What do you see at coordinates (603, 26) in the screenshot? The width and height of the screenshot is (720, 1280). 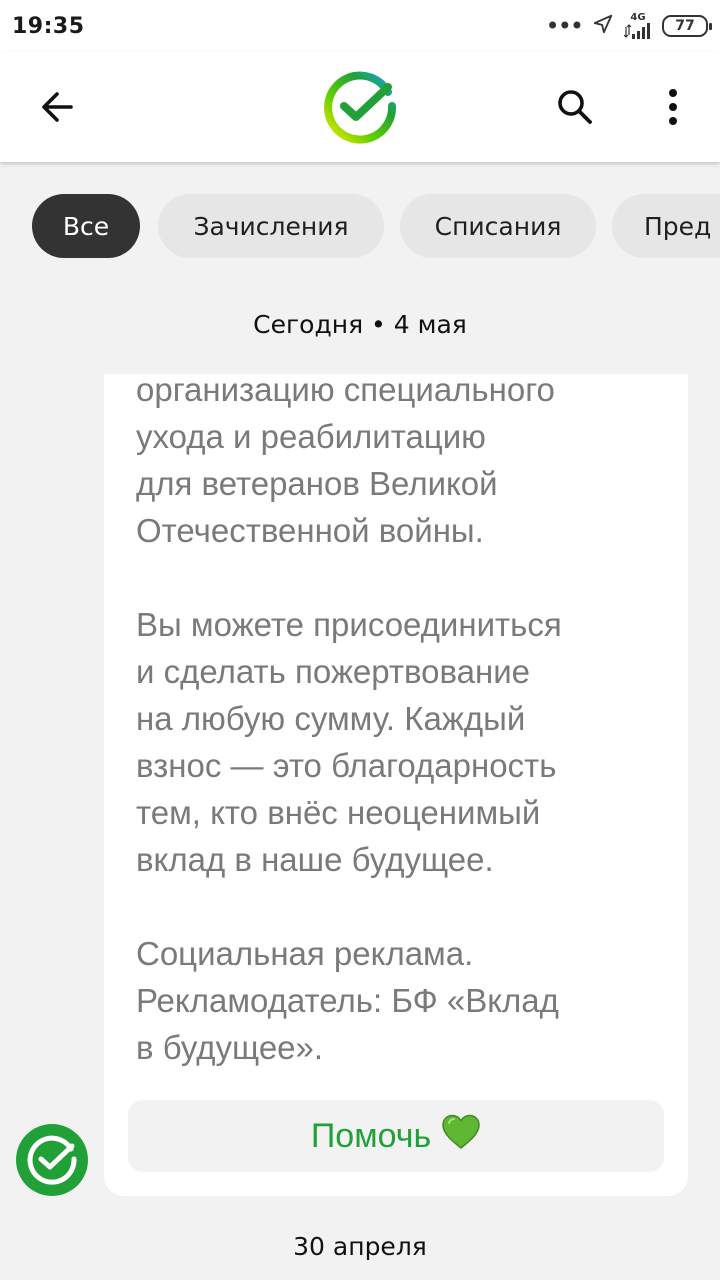 I see `location-arrow-icon` at bounding box center [603, 26].